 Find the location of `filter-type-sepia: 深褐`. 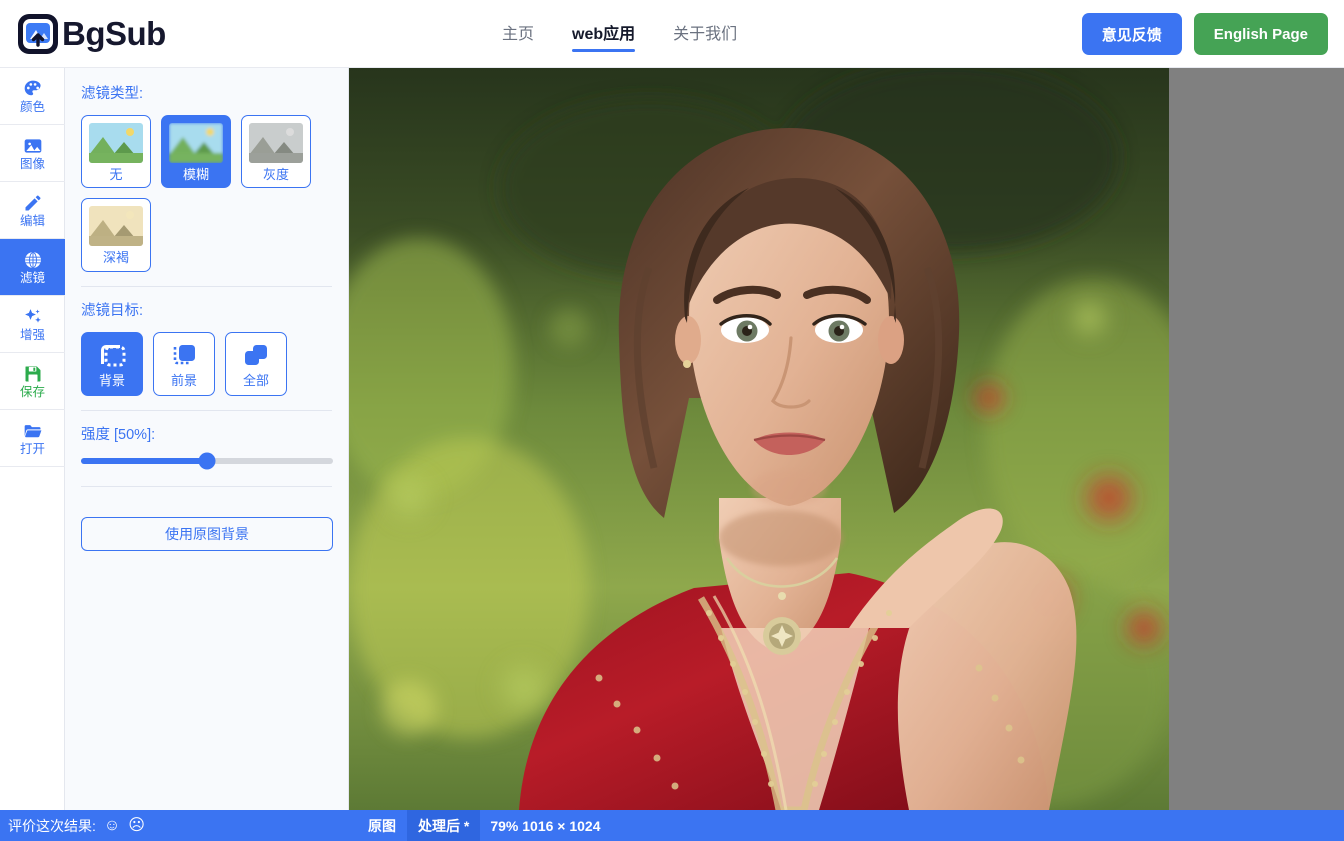

filter-type-sepia: 深褐 is located at coordinates (116, 235).